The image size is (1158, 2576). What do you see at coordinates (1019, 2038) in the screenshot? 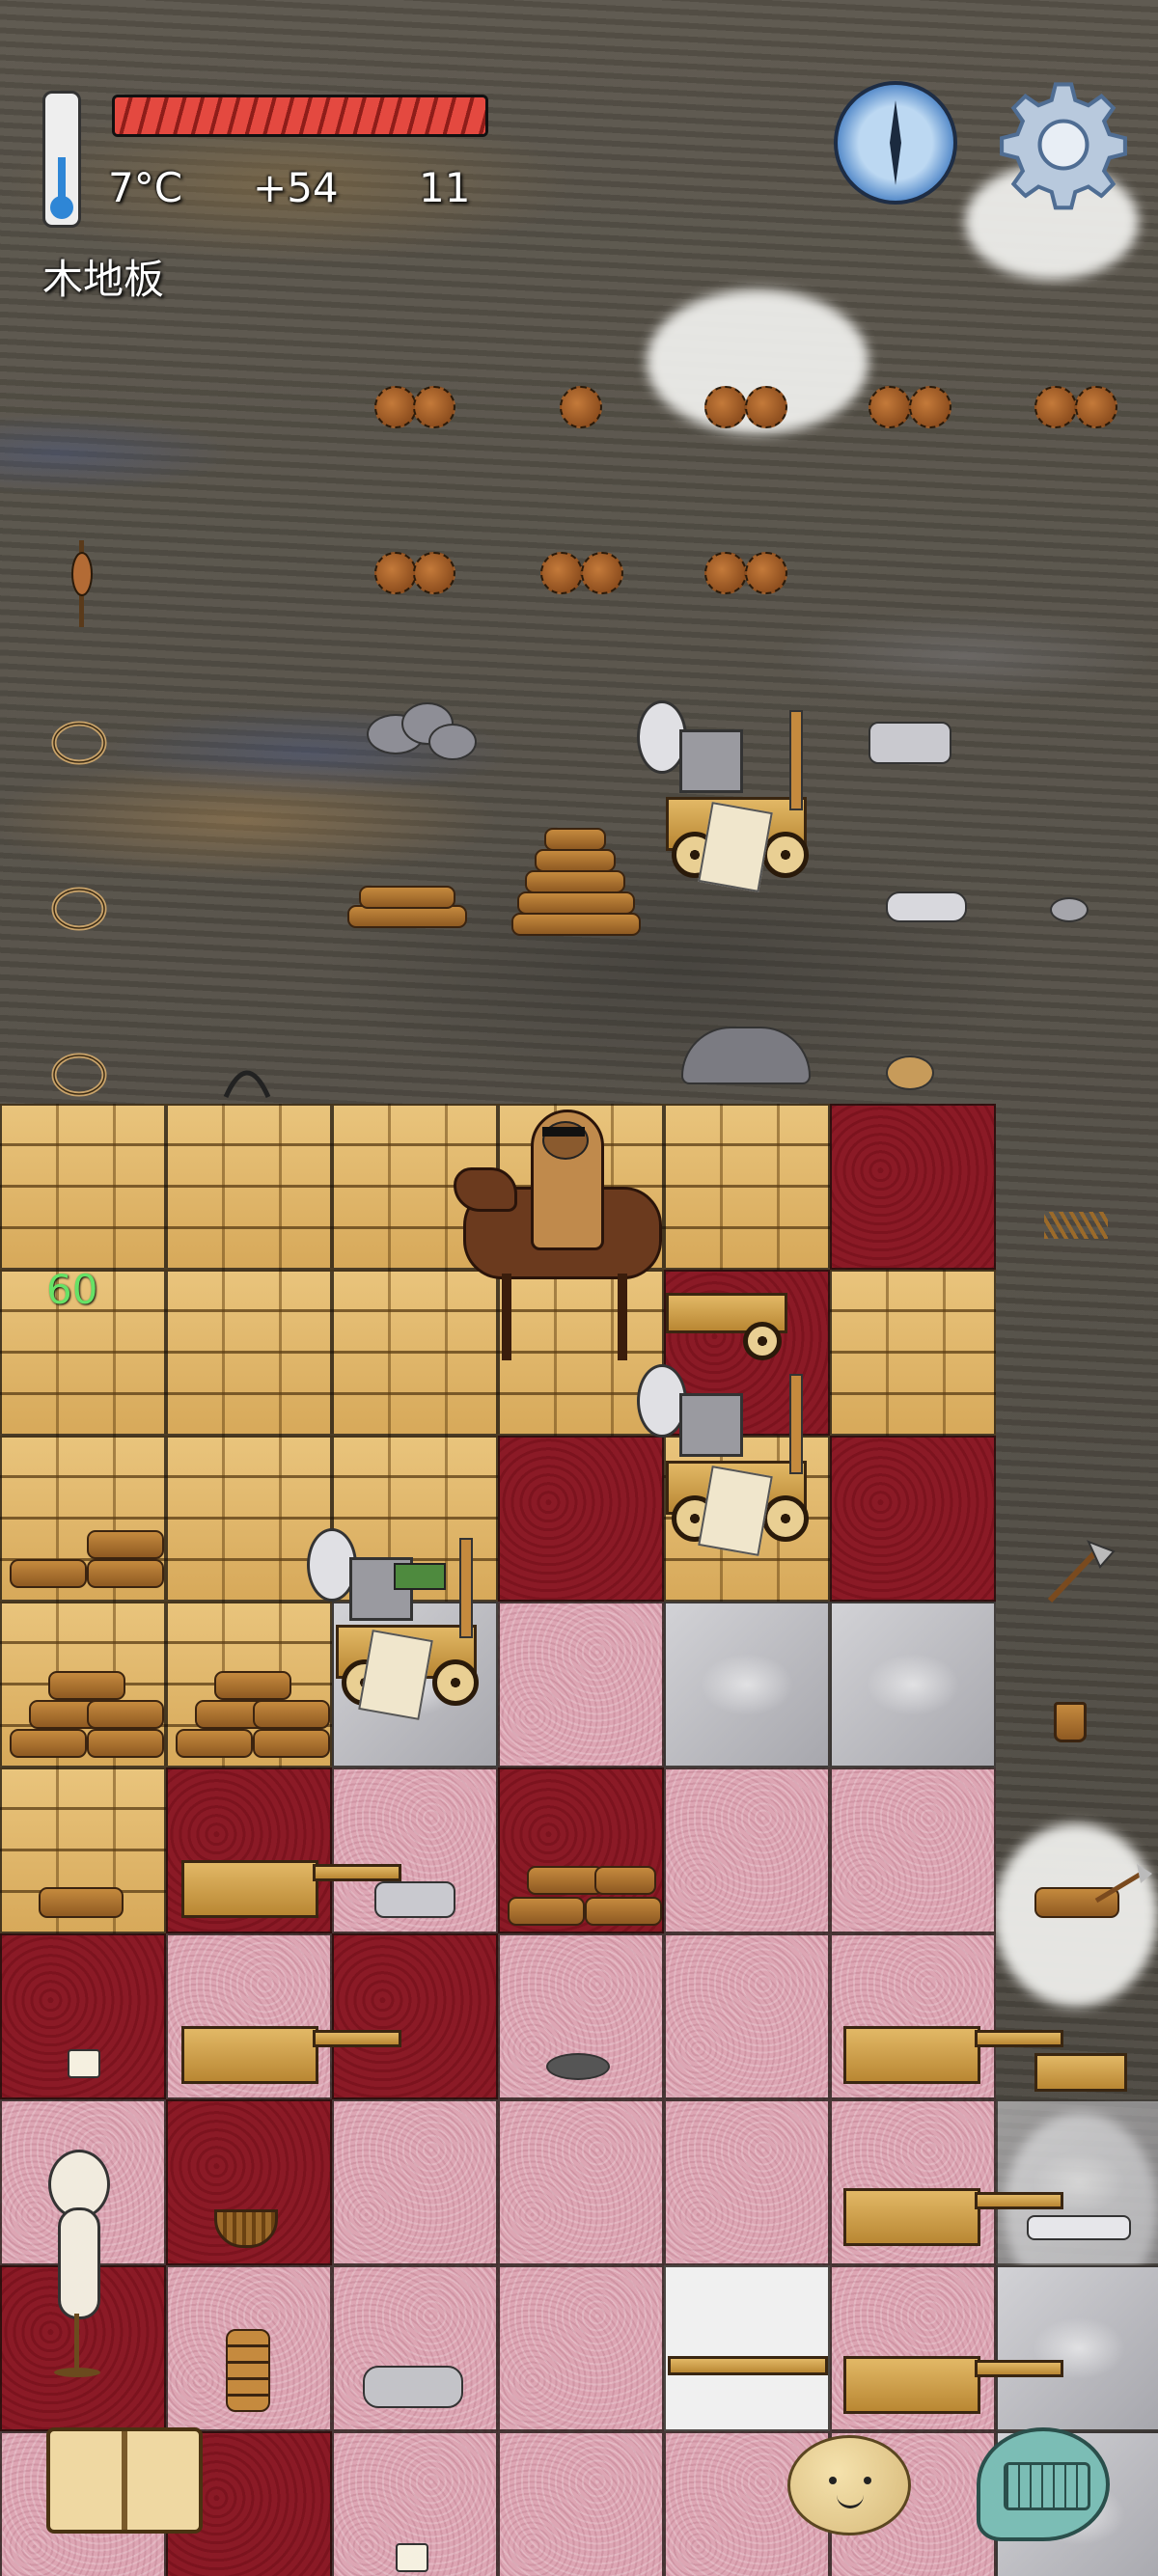
I see `handcart-stones-handle` at bounding box center [1019, 2038].